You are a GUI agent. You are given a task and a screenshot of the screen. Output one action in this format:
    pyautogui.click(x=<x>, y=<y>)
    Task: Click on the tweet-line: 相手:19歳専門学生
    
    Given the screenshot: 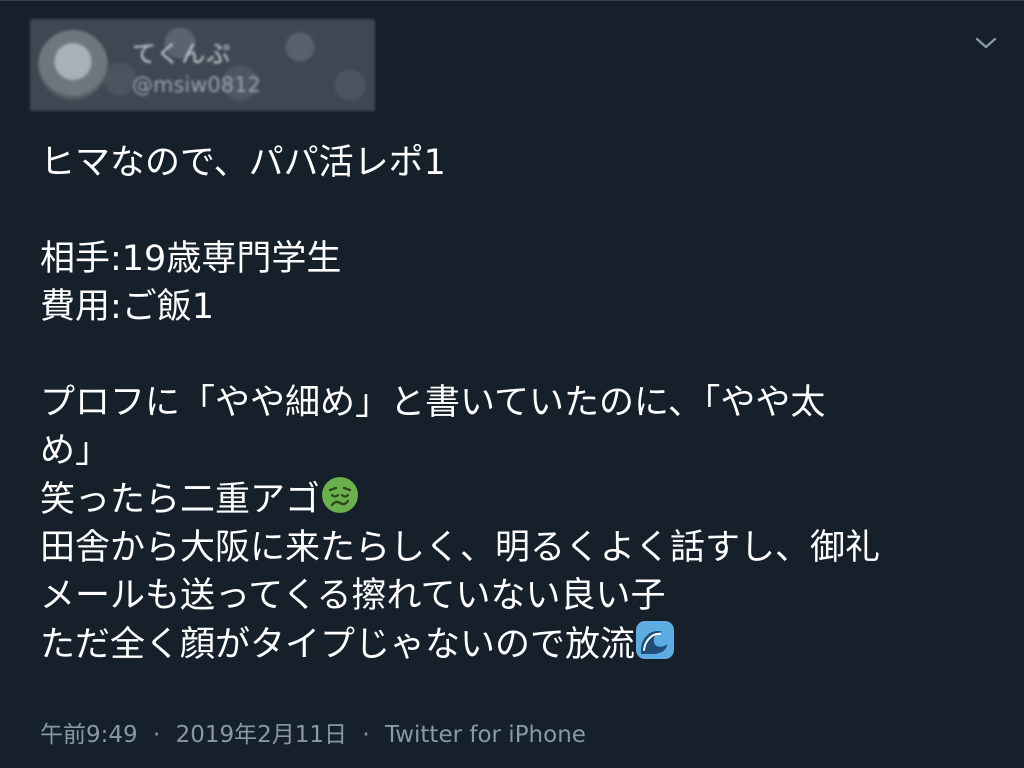 What is the action you would take?
    pyautogui.click(x=191, y=259)
    